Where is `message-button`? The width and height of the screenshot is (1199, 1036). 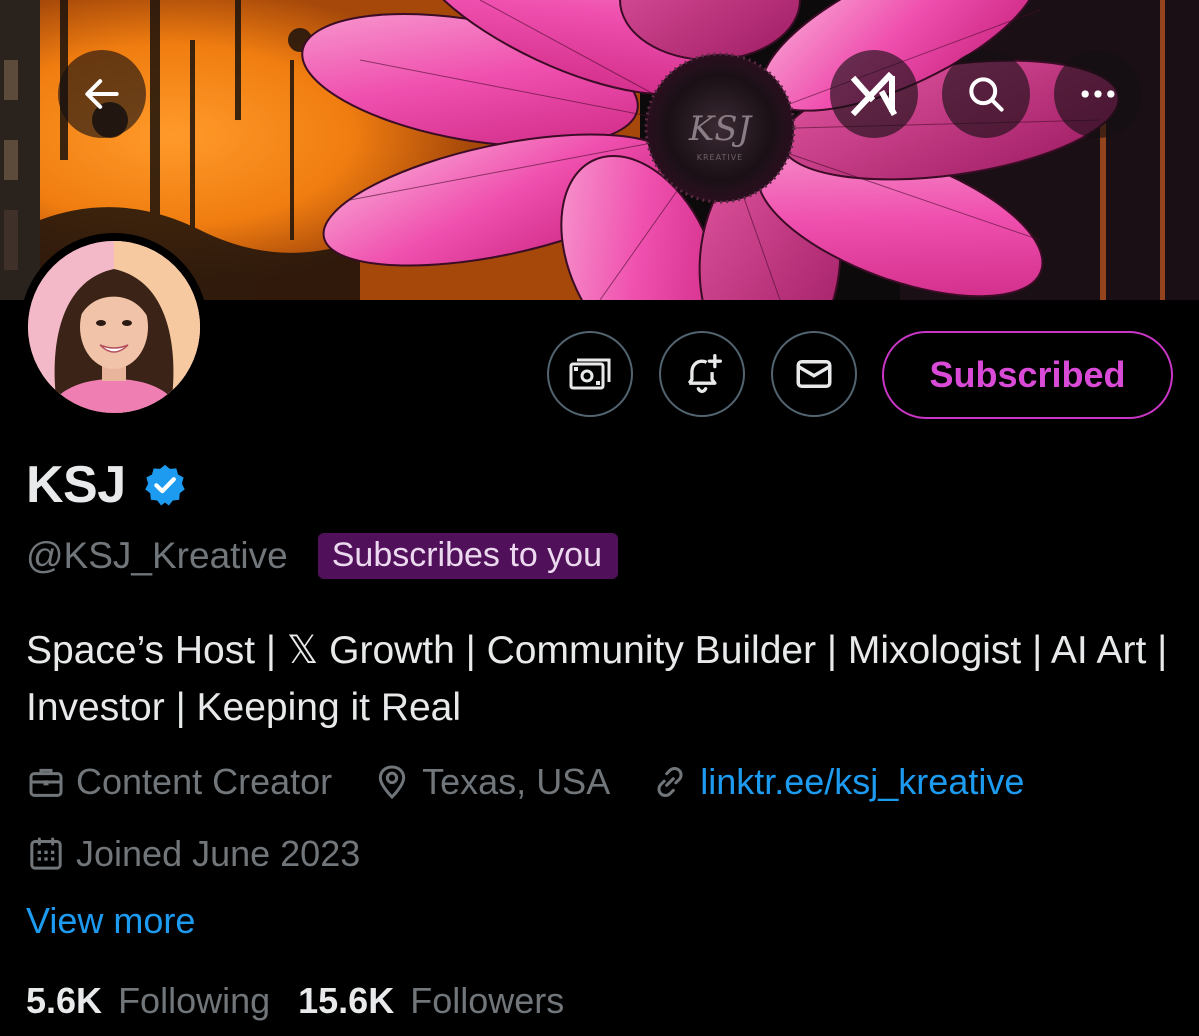
message-button is located at coordinates (814, 374).